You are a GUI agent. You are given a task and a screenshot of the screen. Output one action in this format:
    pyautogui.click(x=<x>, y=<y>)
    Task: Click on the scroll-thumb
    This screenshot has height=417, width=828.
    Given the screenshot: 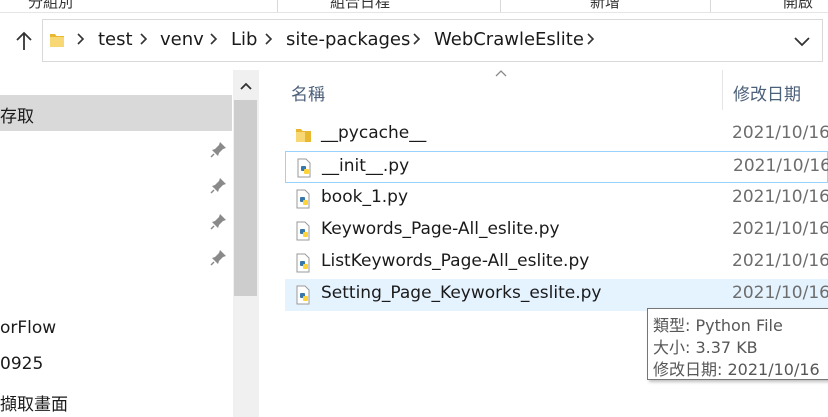 What is the action you would take?
    pyautogui.click(x=245, y=198)
    